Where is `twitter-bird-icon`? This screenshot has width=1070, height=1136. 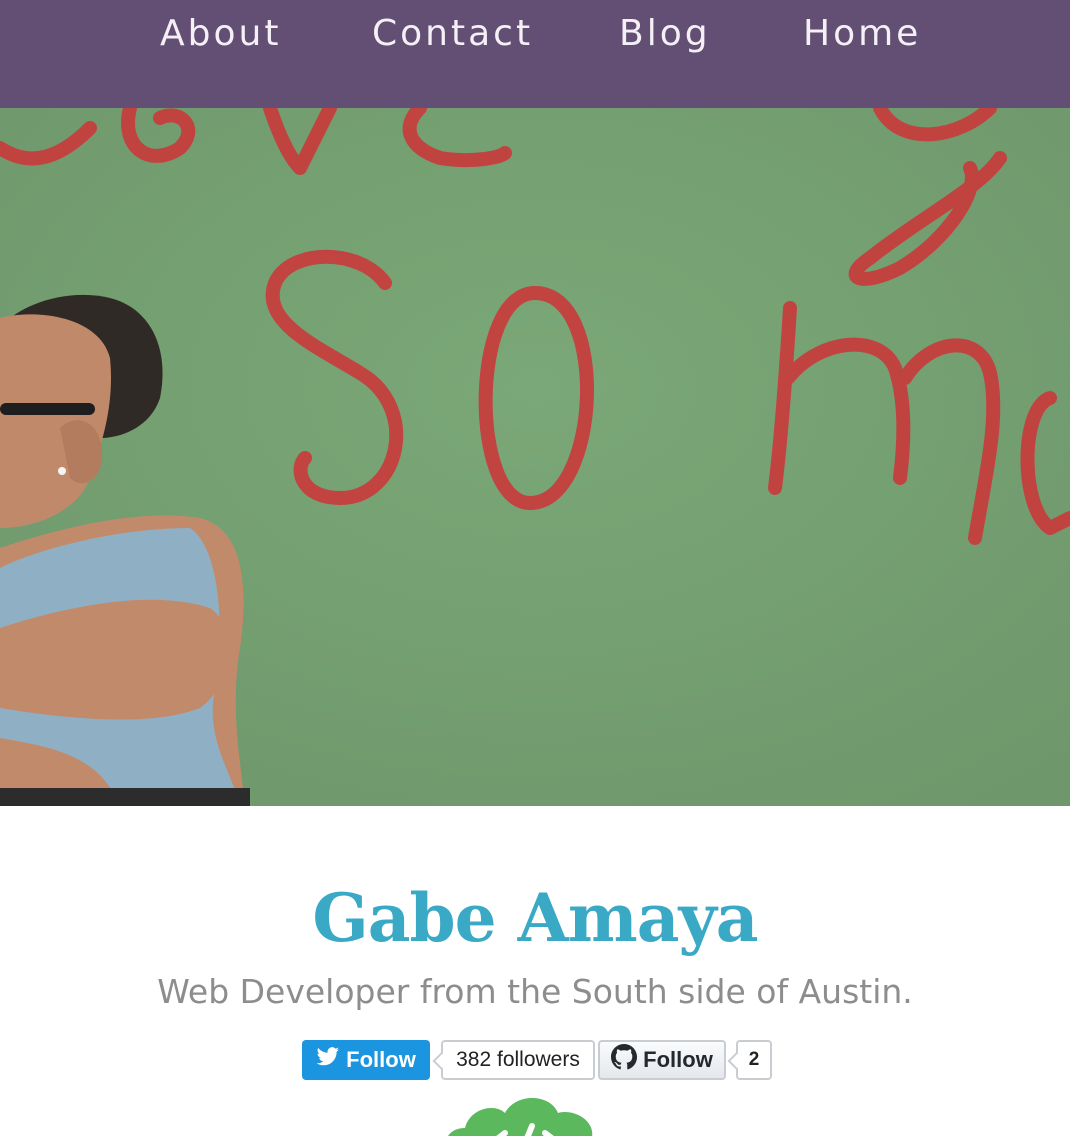
twitter-bird-icon is located at coordinates (328, 1060).